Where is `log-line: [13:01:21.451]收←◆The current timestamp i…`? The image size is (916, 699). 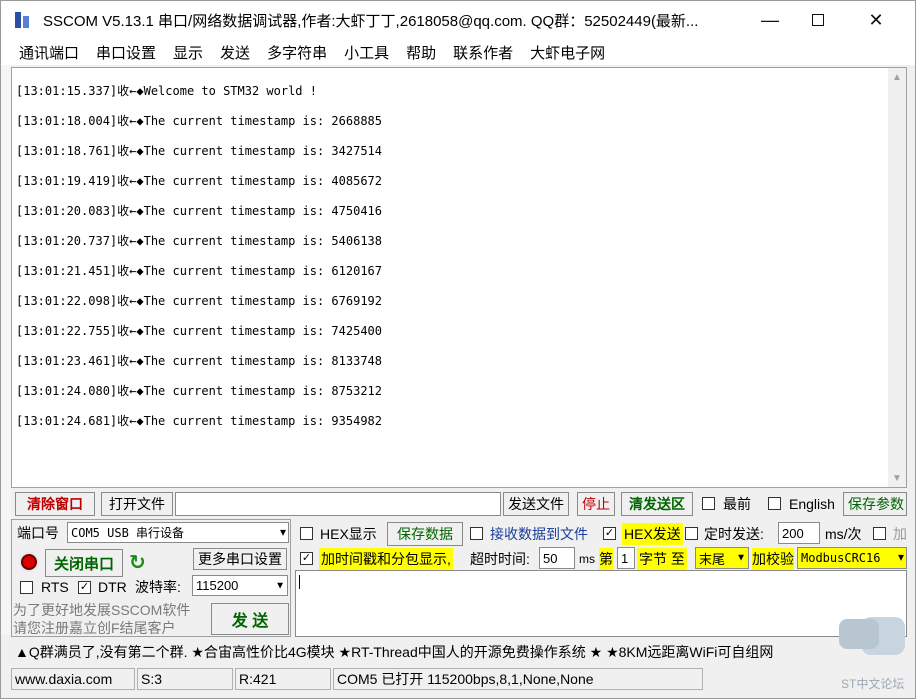
log-line: [13:01:21.451]收←◆The current timestamp i… is located at coordinates (199, 271).